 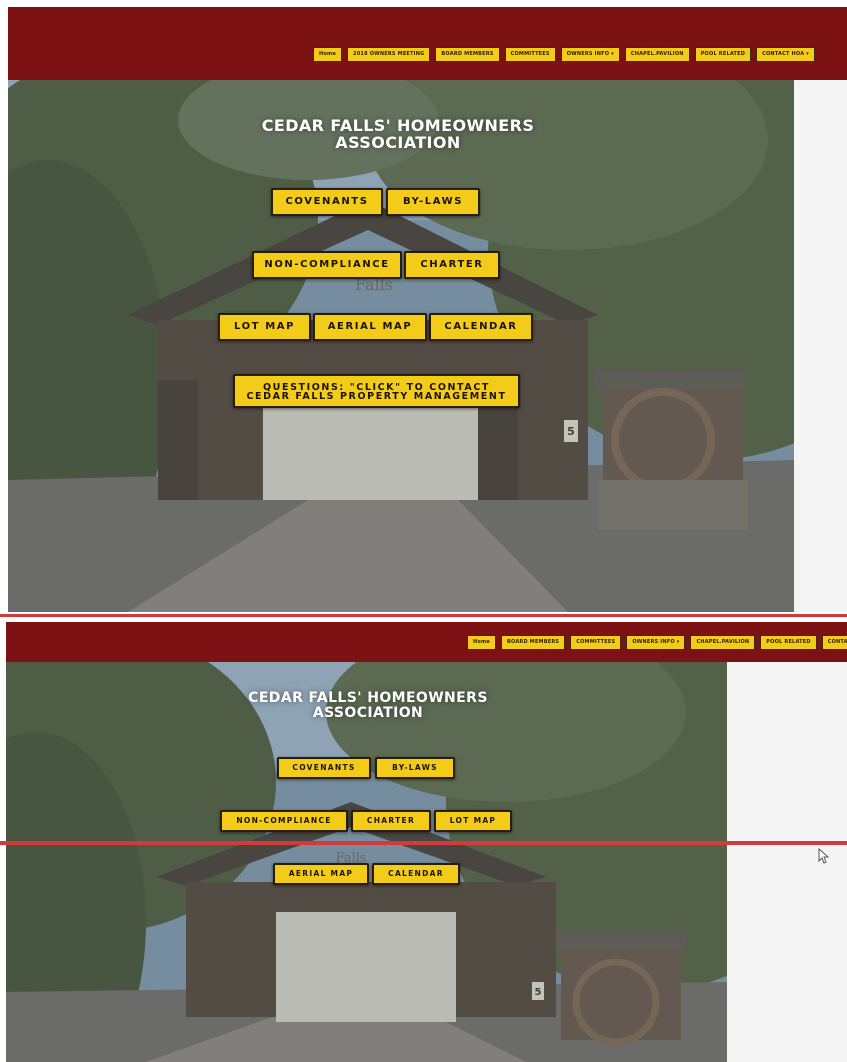 I want to click on contact-button-line-2: CEDAR FALLS PROPERTY MANAGEMENT, so click(x=376, y=396).